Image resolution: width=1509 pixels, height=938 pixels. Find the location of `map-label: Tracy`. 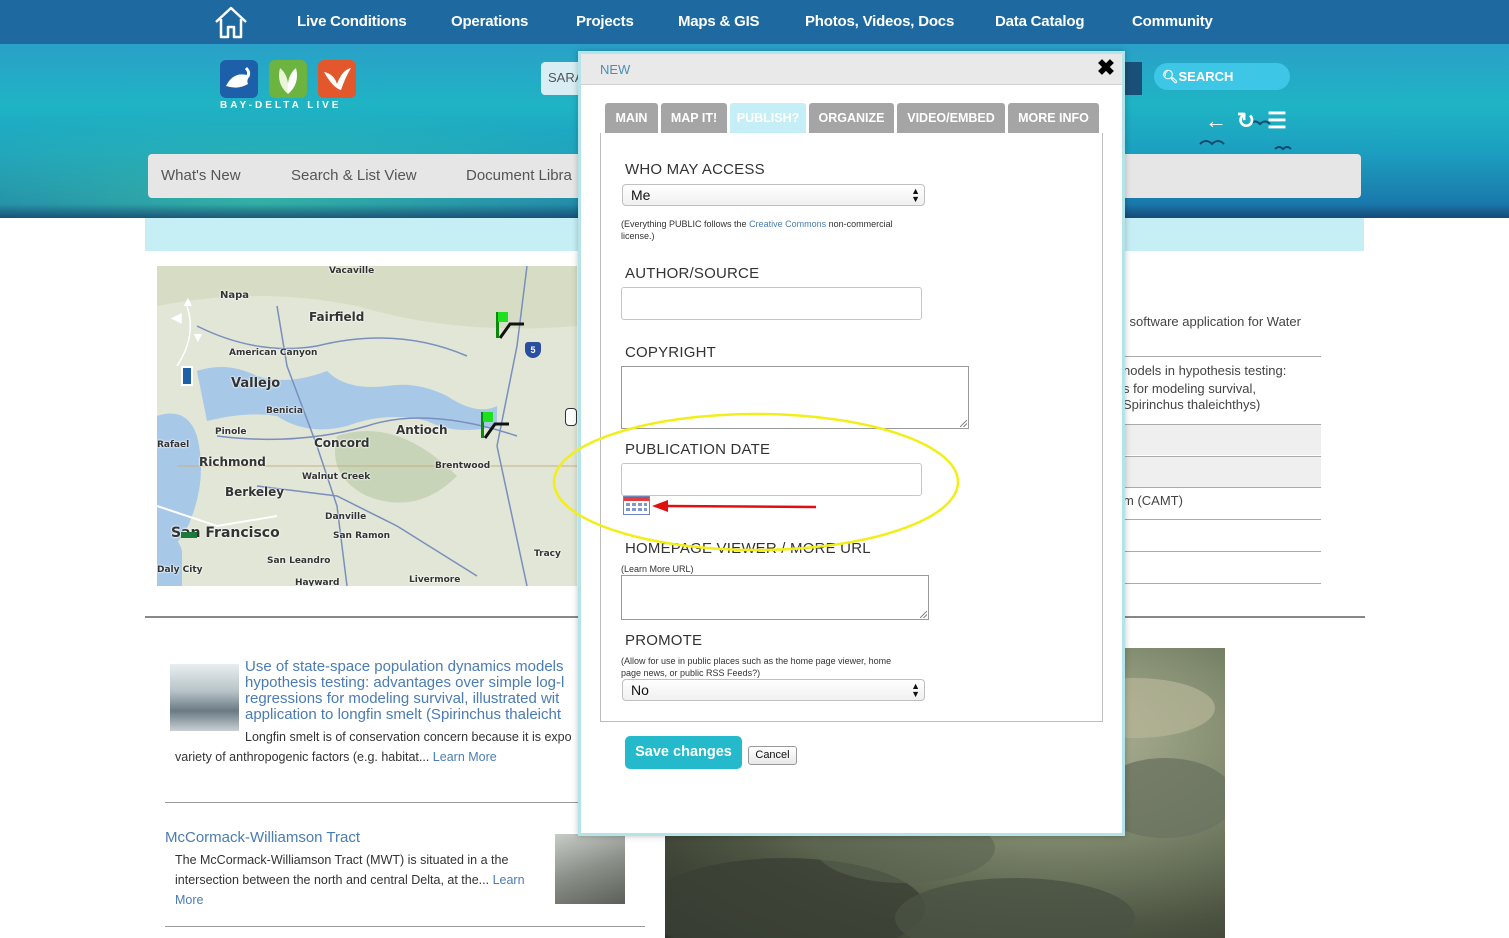

map-label: Tracy is located at coordinates (547, 554).